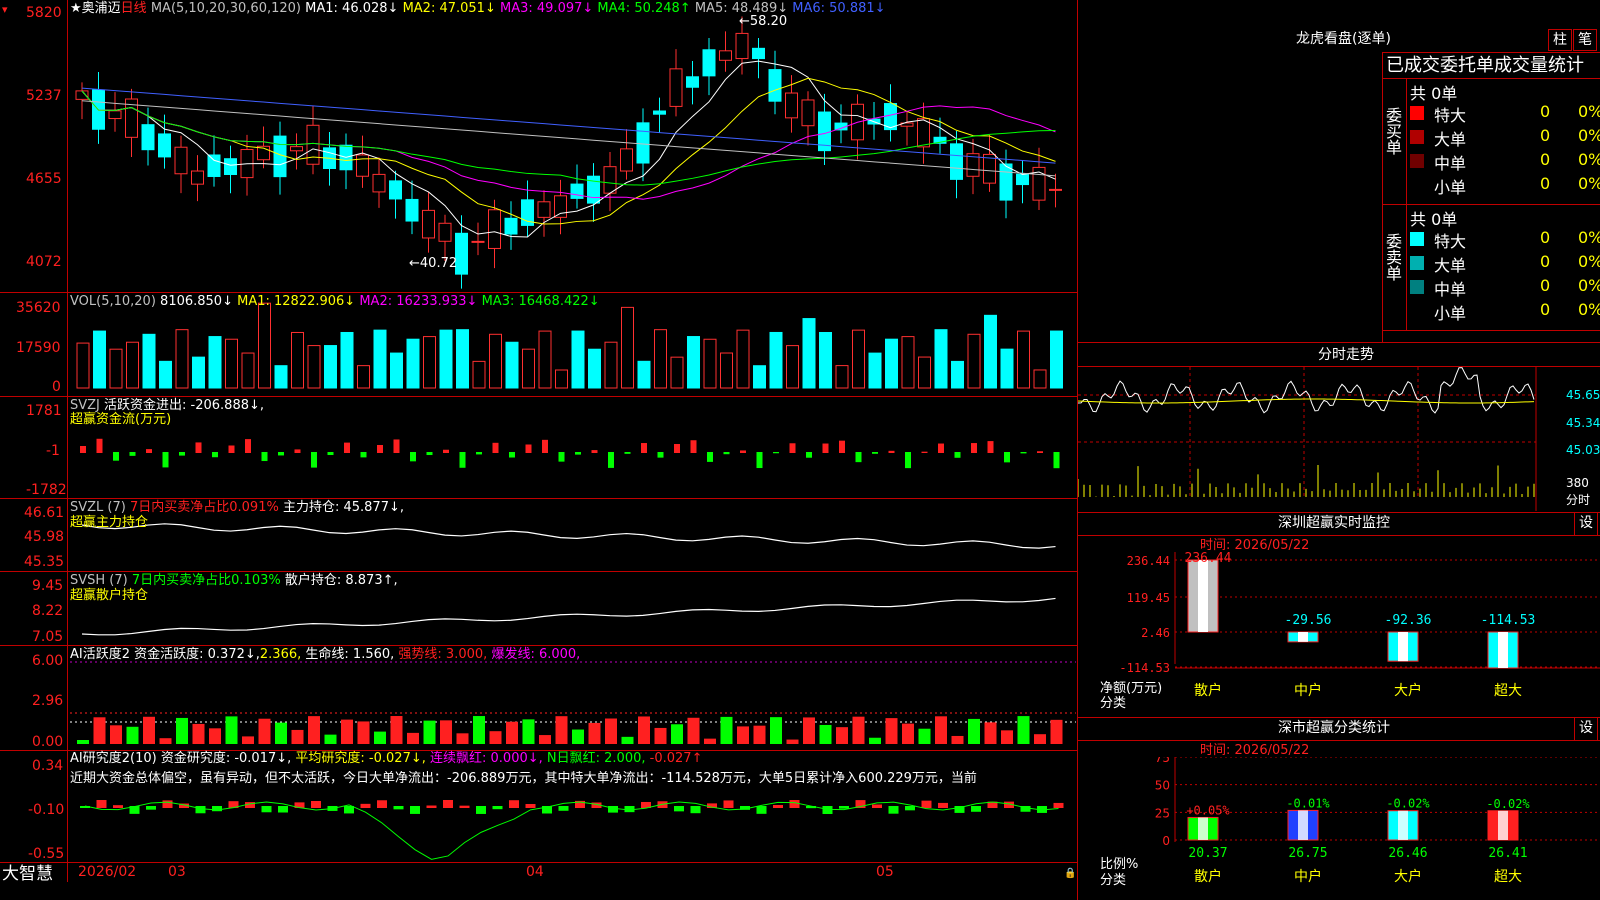  Describe the element at coordinates (113, 301) in the screenshot. I see `vol-label: VOL(5,10,20)` at that location.